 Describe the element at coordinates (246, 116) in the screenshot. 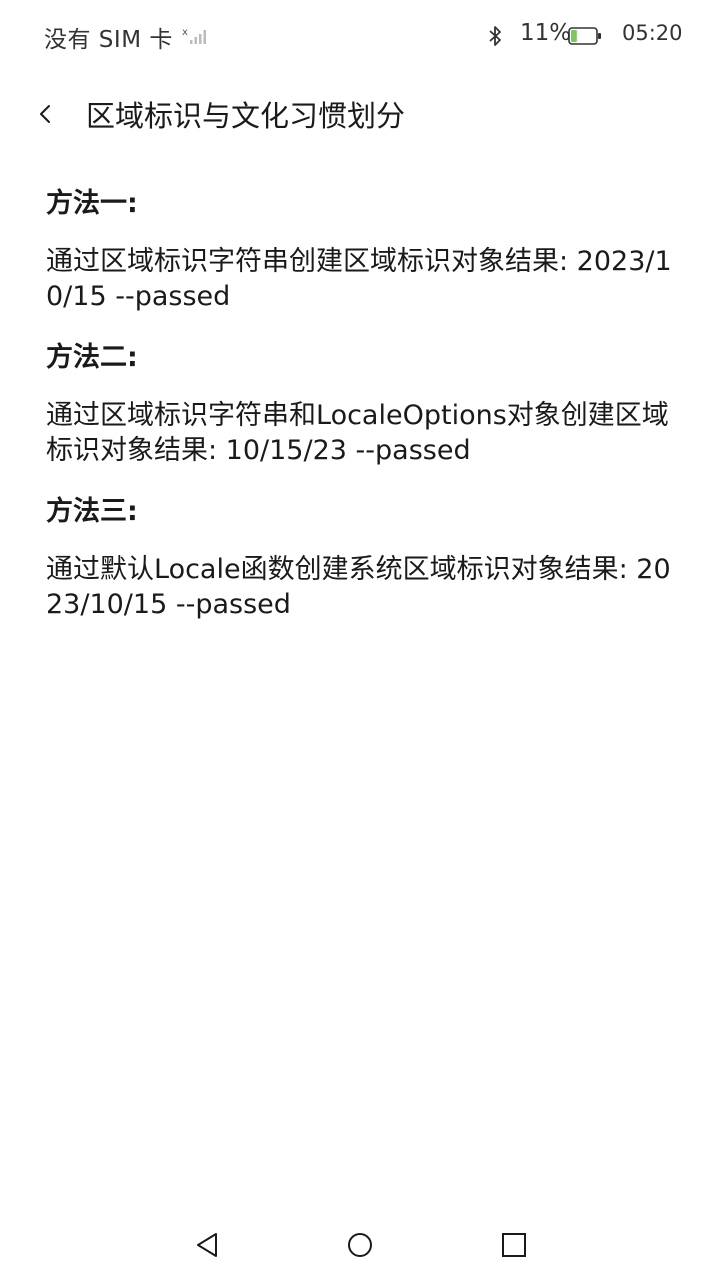

I see `page-title: 区域标识与文化习惯划分` at that location.